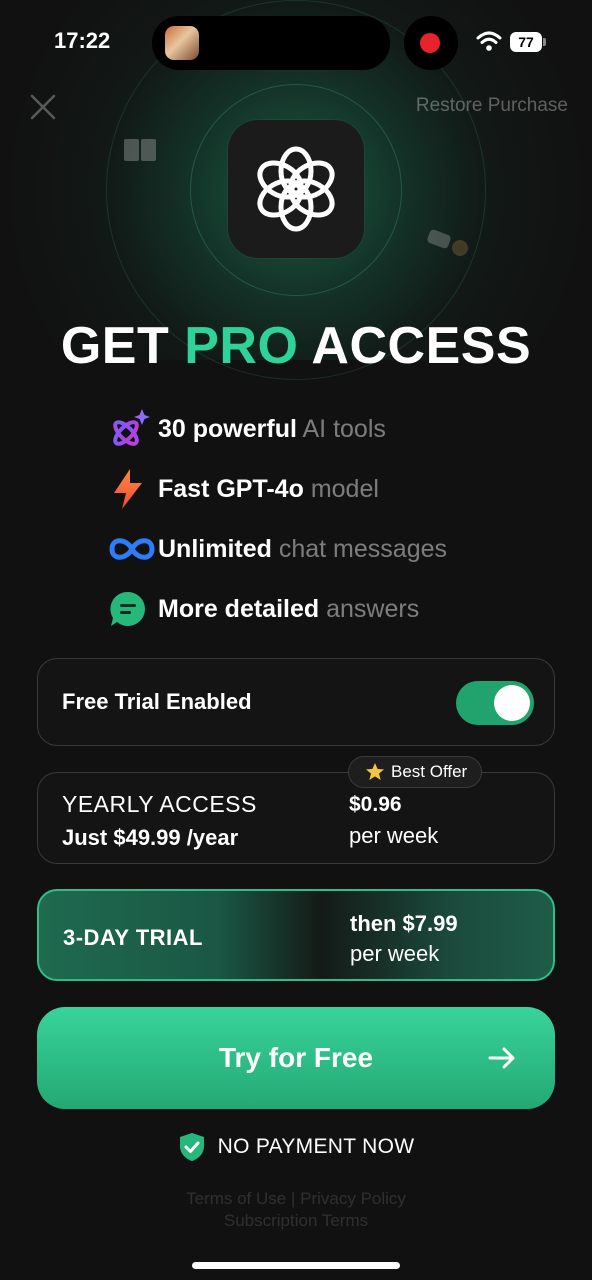 The height and width of the screenshot is (1280, 592). I want to click on title-pro: PRO, so click(241, 346).